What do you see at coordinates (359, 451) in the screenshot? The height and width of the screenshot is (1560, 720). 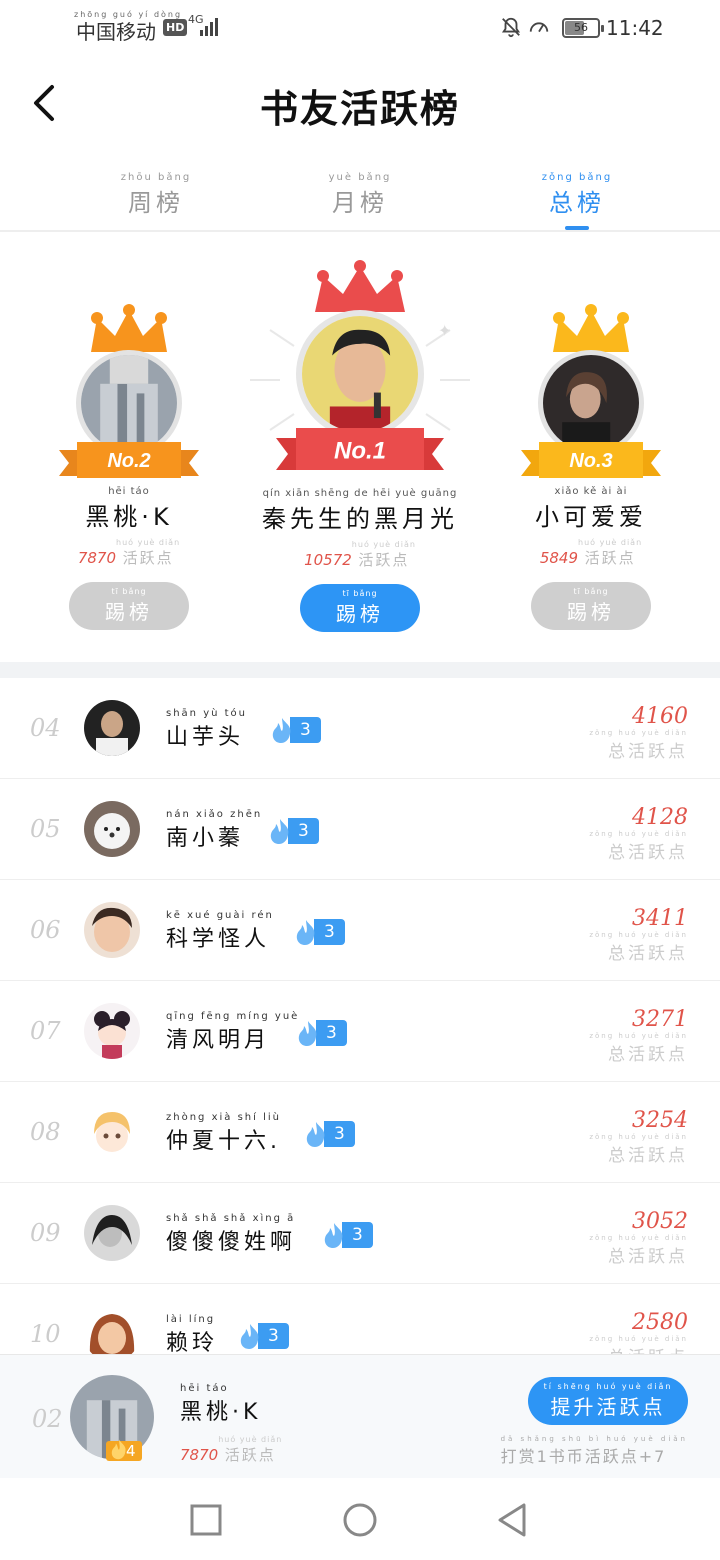 I see `rank-label: No.1` at bounding box center [359, 451].